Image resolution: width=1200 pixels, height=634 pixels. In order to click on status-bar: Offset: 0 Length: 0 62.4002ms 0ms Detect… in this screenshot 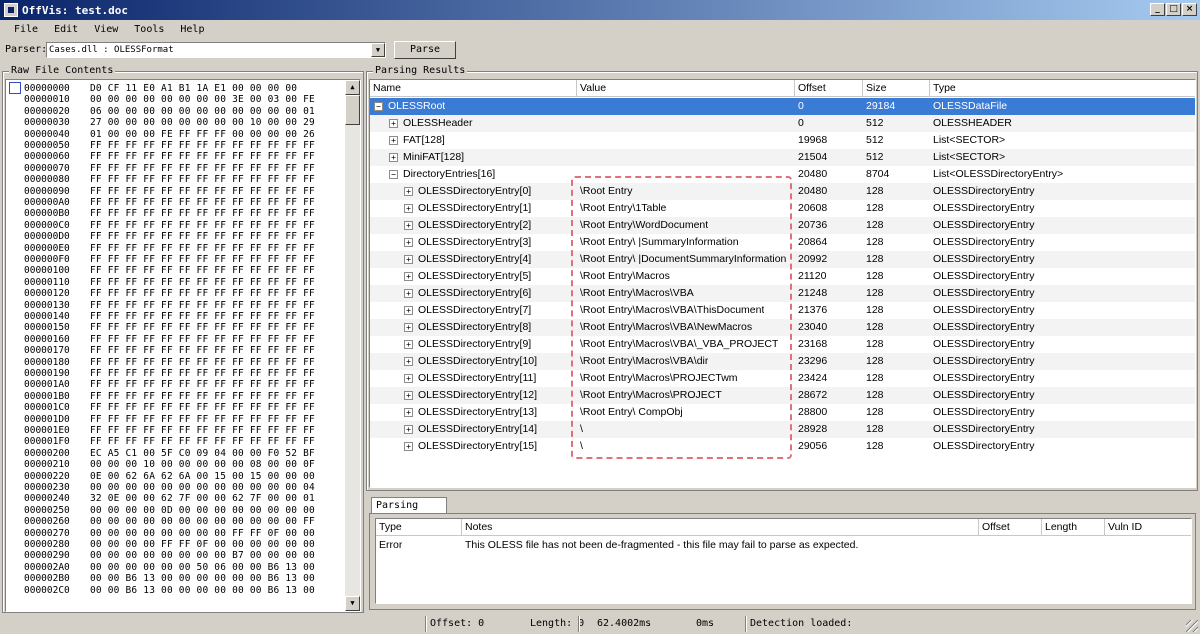, I will do `click(600, 624)`.